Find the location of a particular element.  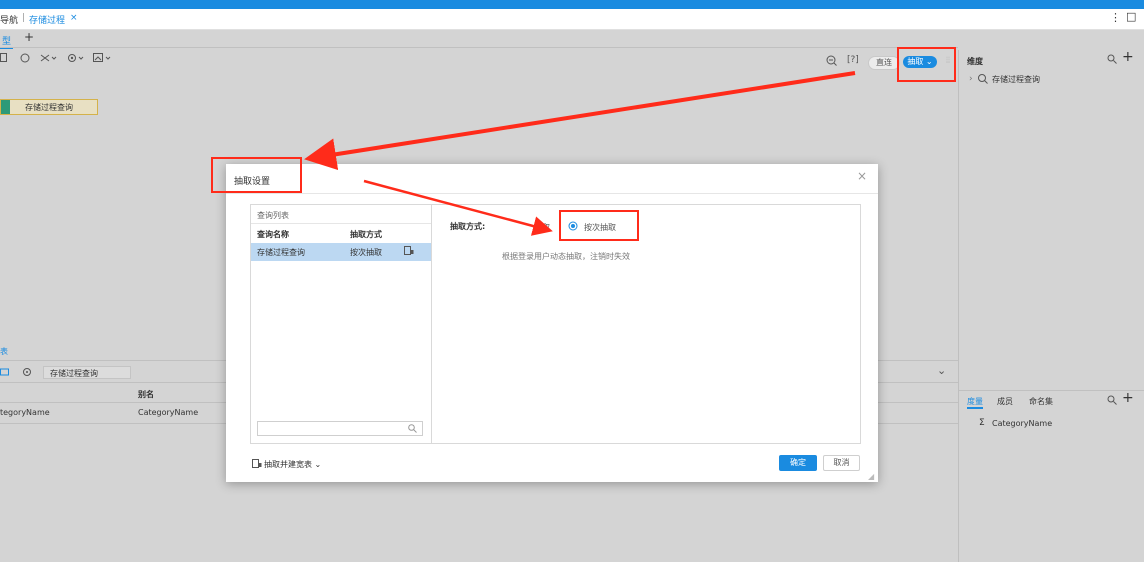

arrow-to-dialog is located at coordinates (580, 121).